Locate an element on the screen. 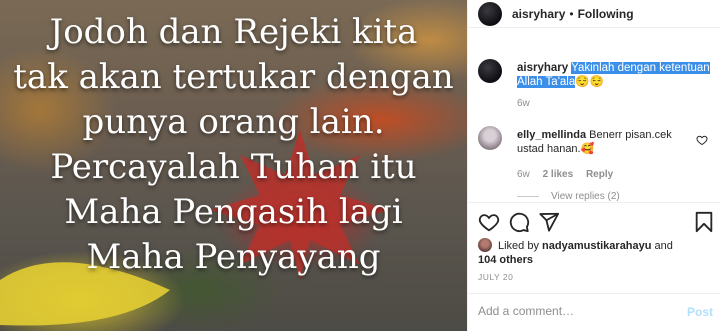  liker-username: nadyamustikarahayu is located at coordinates (596, 246).